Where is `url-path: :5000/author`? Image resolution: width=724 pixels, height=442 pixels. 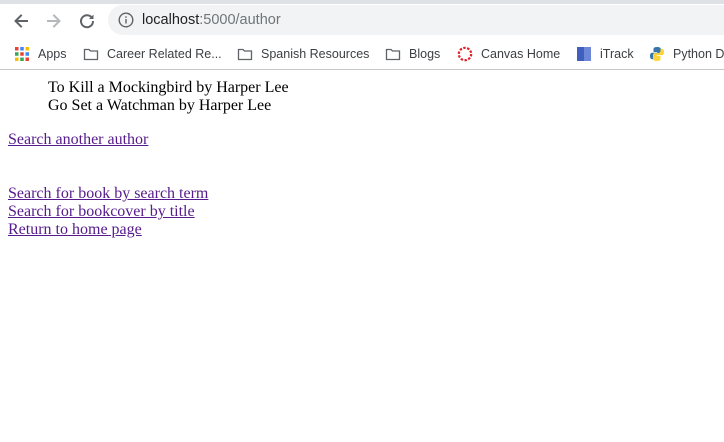 url-path: :5000/author is located at coordinates (240, 20).